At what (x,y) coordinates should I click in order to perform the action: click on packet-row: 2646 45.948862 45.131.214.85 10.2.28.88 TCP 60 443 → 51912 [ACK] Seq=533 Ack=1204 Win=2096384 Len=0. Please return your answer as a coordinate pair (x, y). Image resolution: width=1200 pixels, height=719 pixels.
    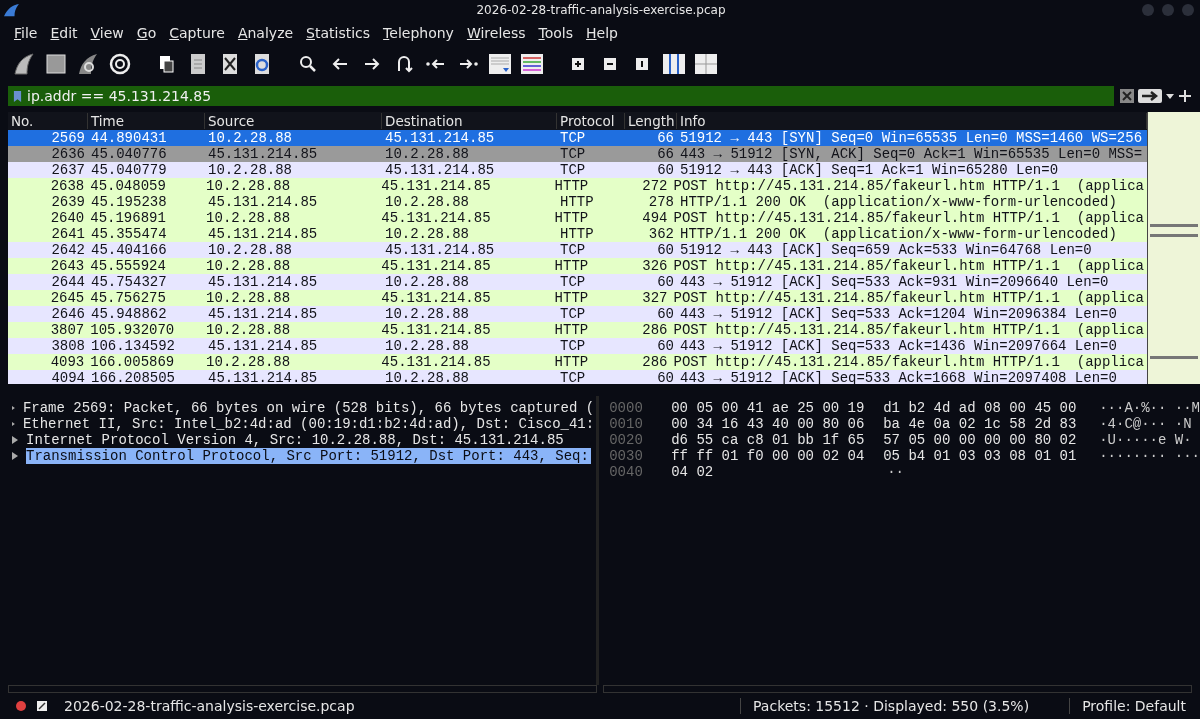
    Looking at the image, I should click on (577, 314).